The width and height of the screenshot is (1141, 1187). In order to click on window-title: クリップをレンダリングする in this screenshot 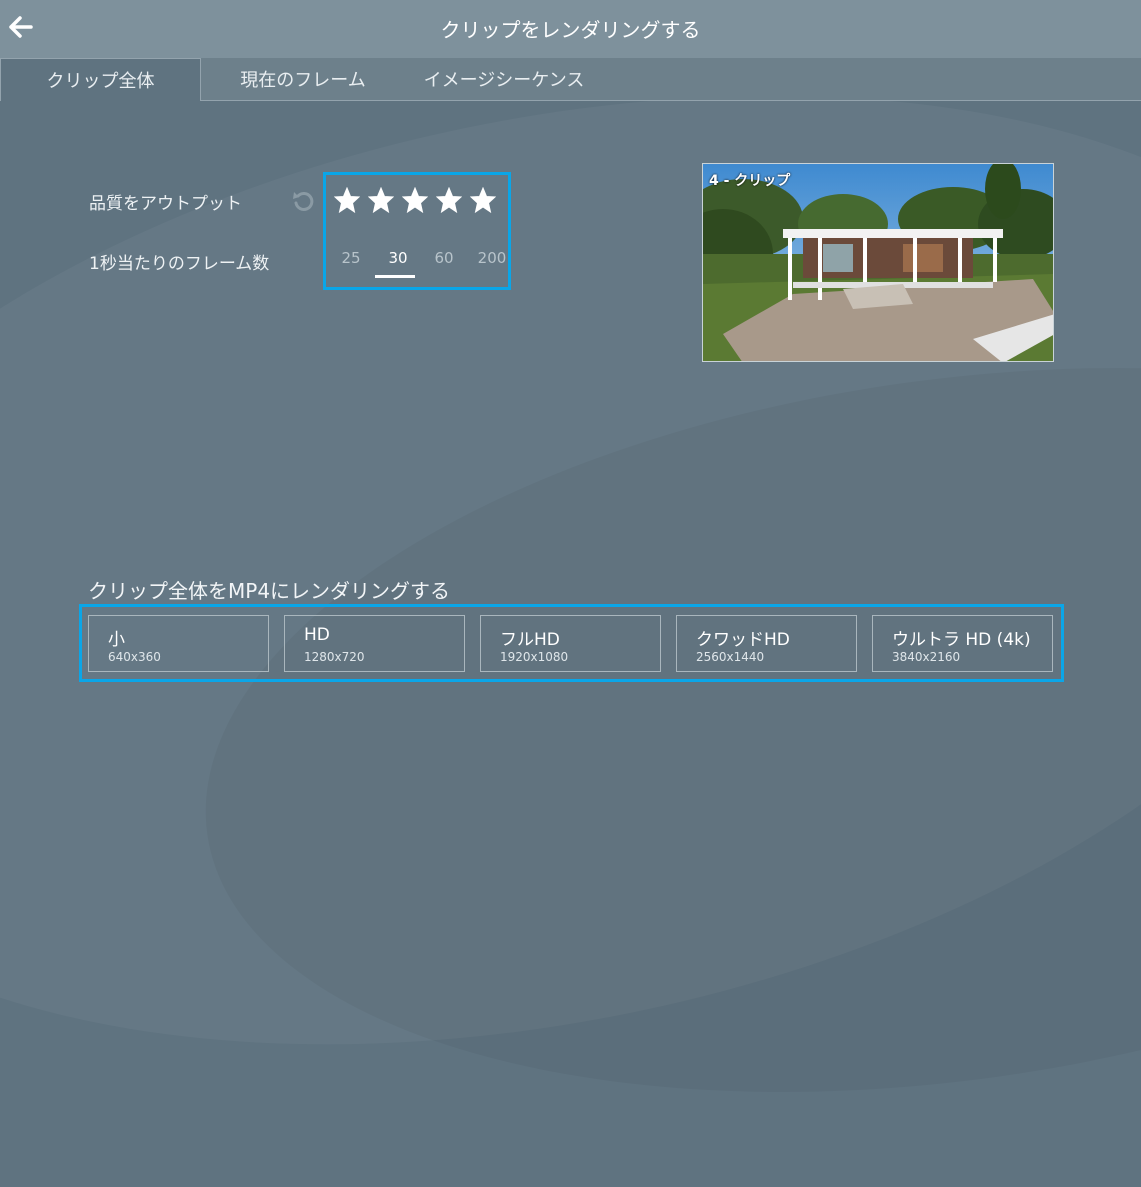, I will do `click(570, 30)`.